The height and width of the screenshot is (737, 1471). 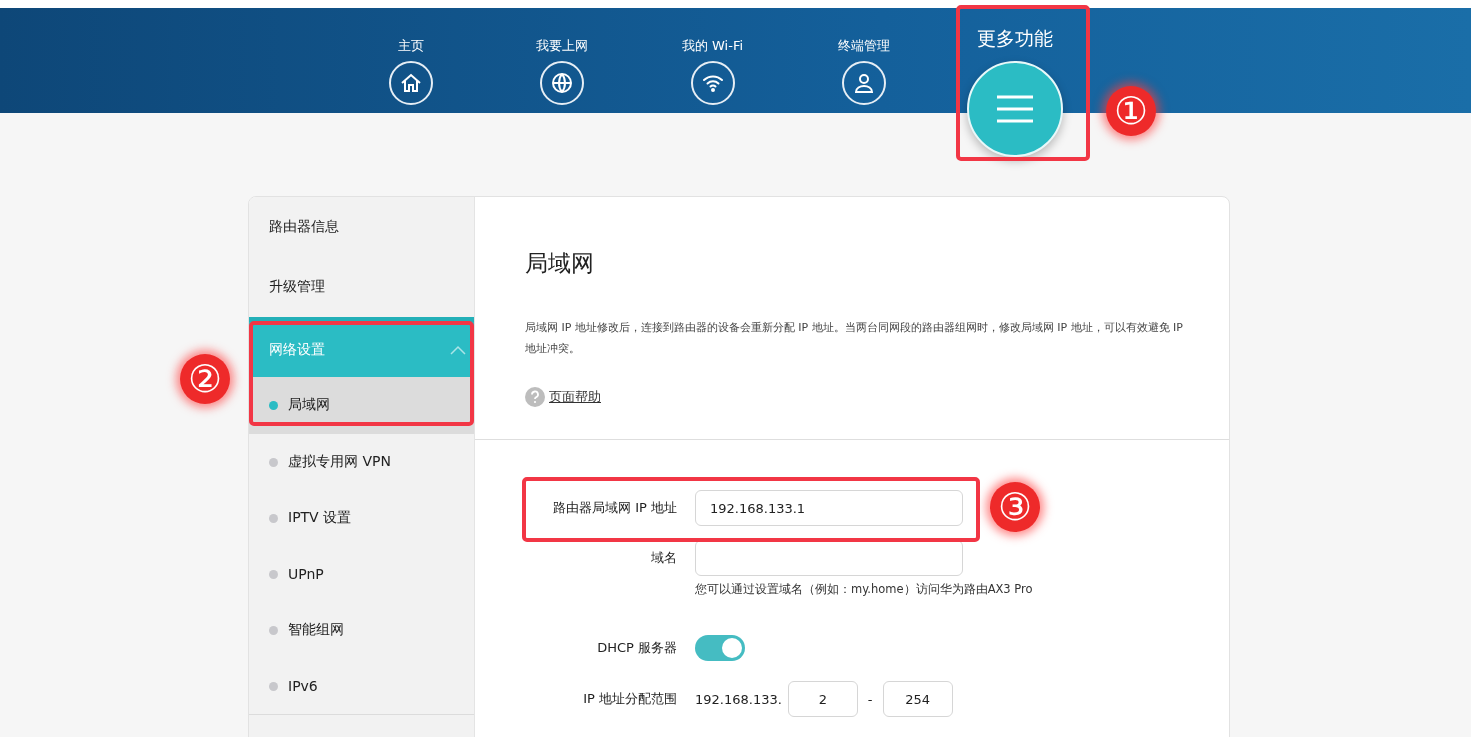 I want to click on ip-address-field: 192.168.133.1, so click(x=829, y=508).